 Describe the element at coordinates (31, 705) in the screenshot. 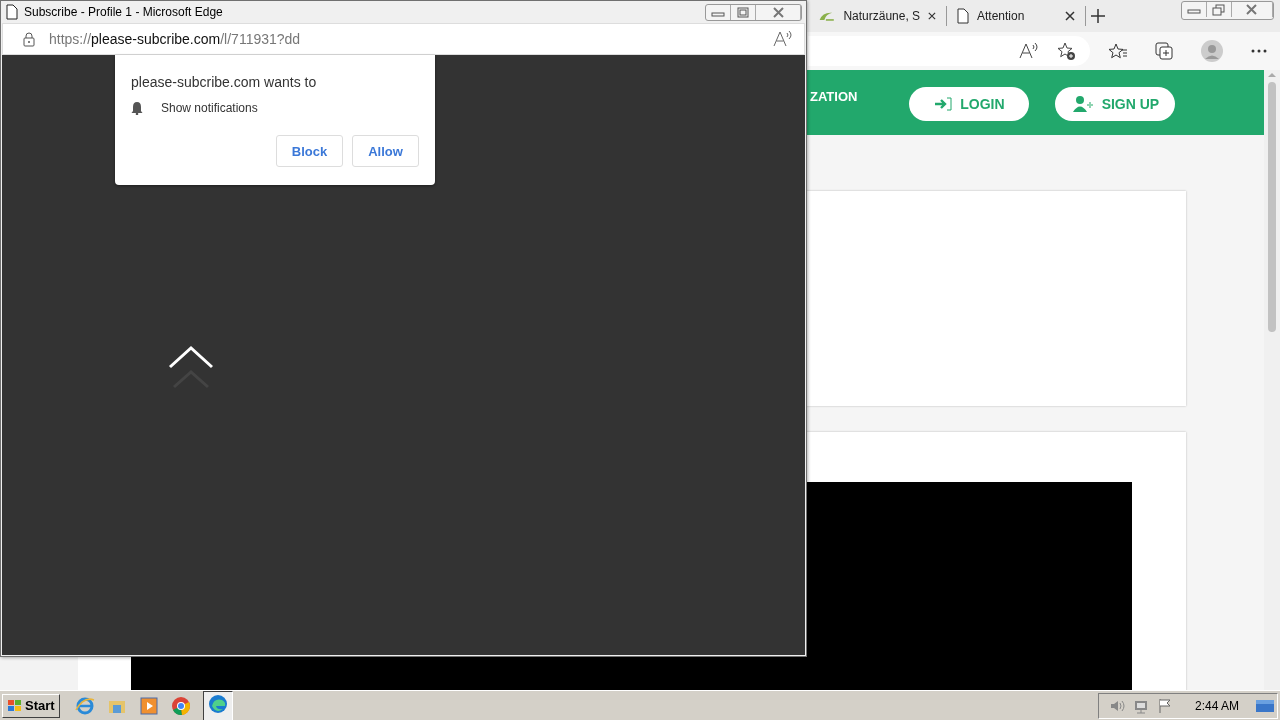

I see `start-button: Start` at that location.